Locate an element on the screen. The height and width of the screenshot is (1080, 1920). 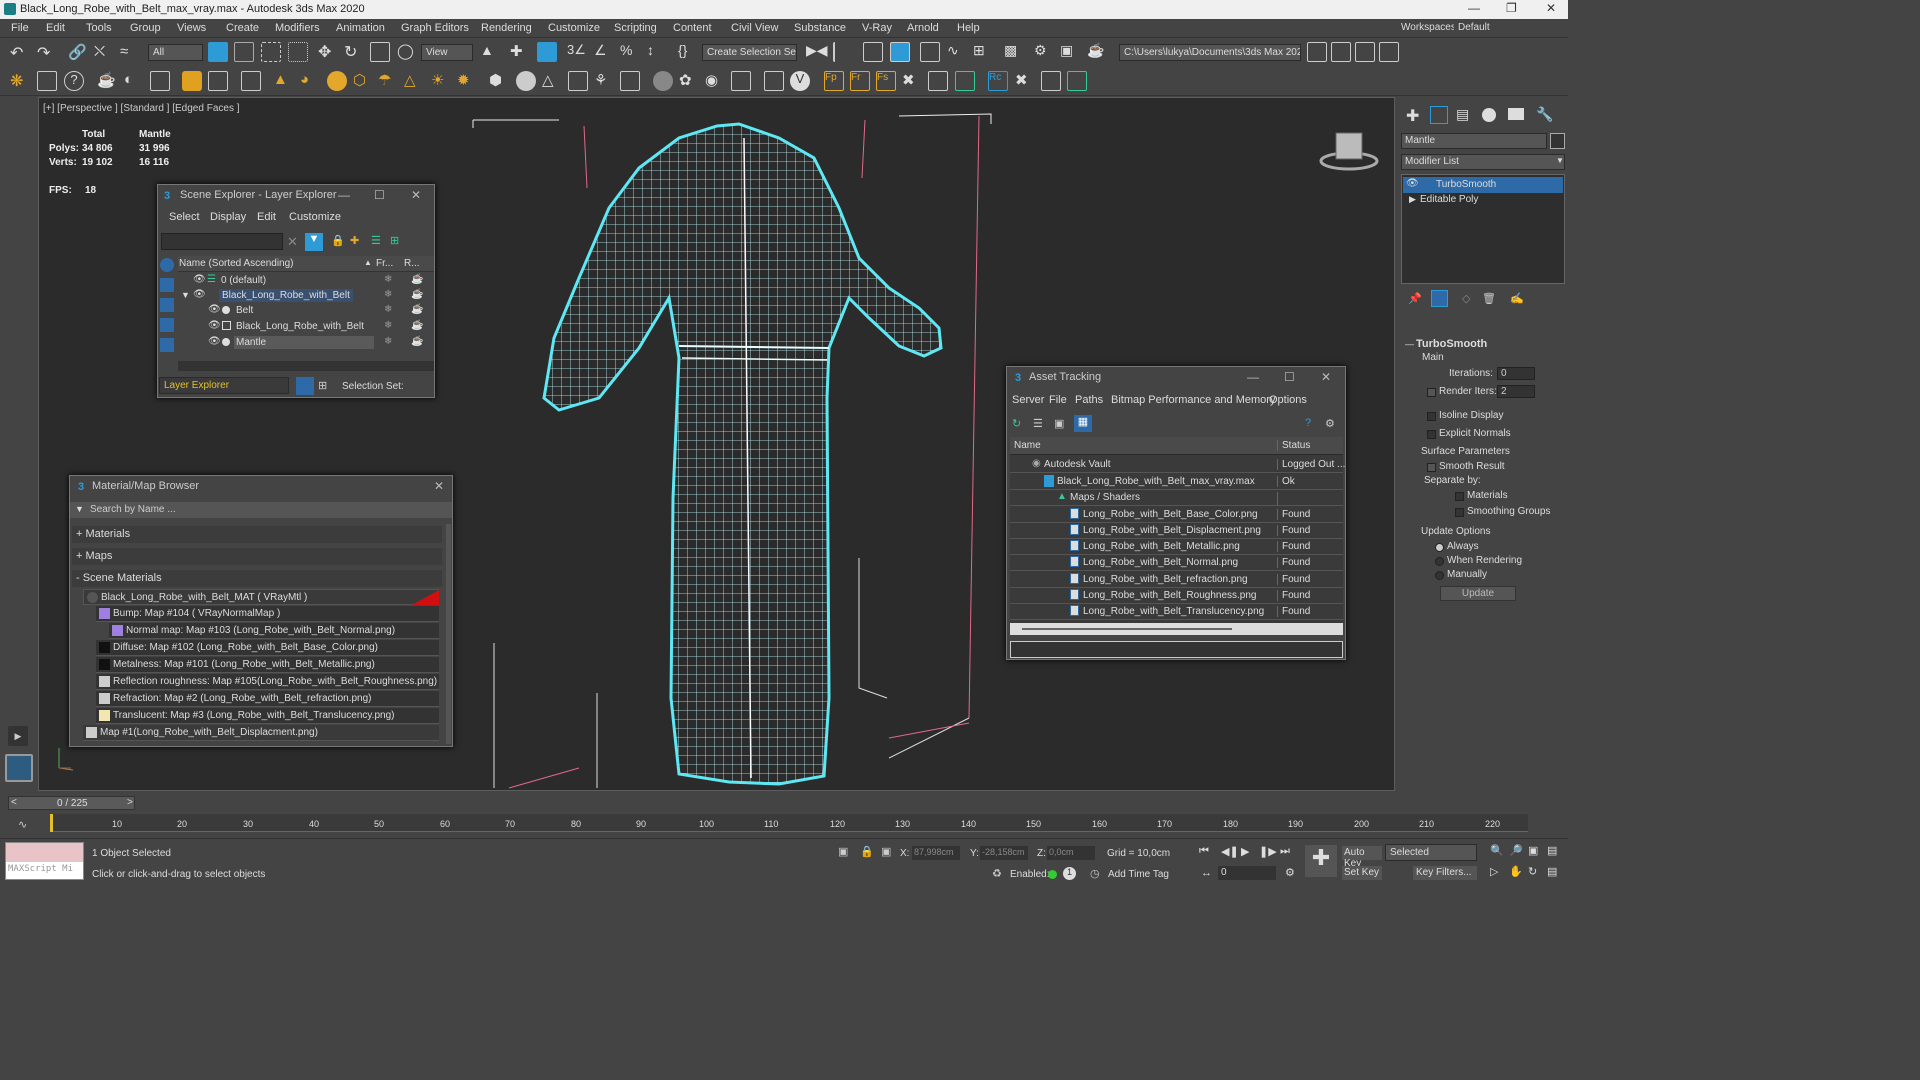
scale-icon is located at coordinates (380, 52).